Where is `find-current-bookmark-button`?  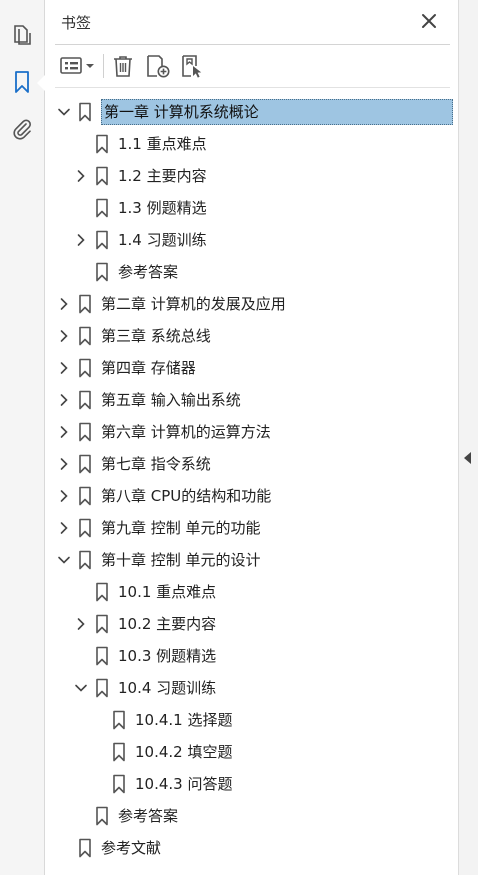 find-current-bookmark-button is located at coordinates (192, 66).